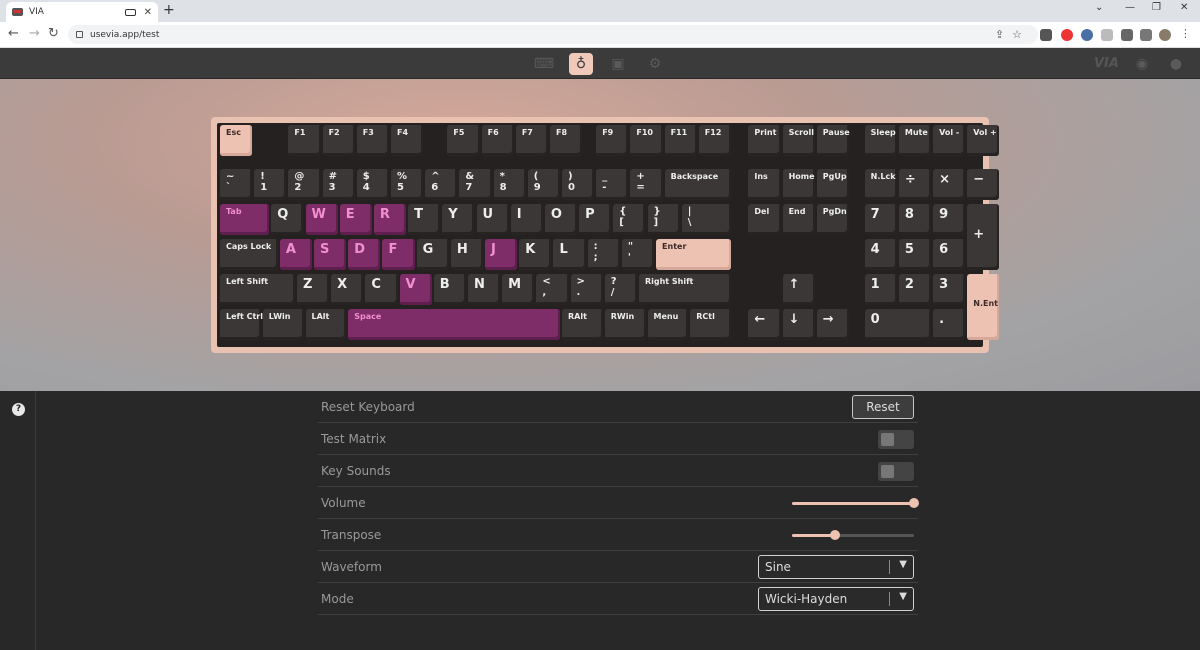 The image size is (1200, 650). Describe the element at coordinates (509, 184) in the screenshot. I see `key-*8: * 8` at that location.